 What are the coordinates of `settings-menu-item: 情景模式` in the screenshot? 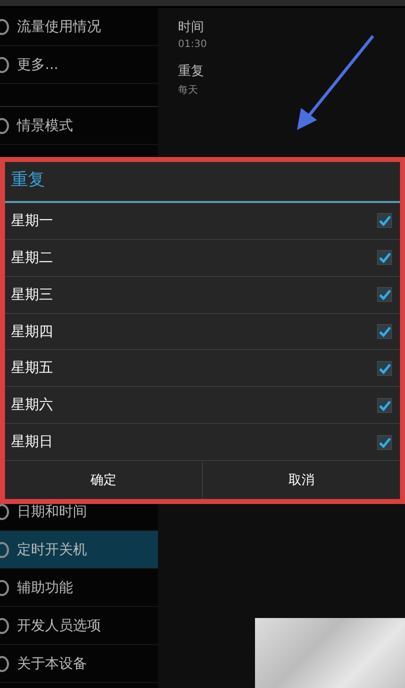 It's located at (79, 125).